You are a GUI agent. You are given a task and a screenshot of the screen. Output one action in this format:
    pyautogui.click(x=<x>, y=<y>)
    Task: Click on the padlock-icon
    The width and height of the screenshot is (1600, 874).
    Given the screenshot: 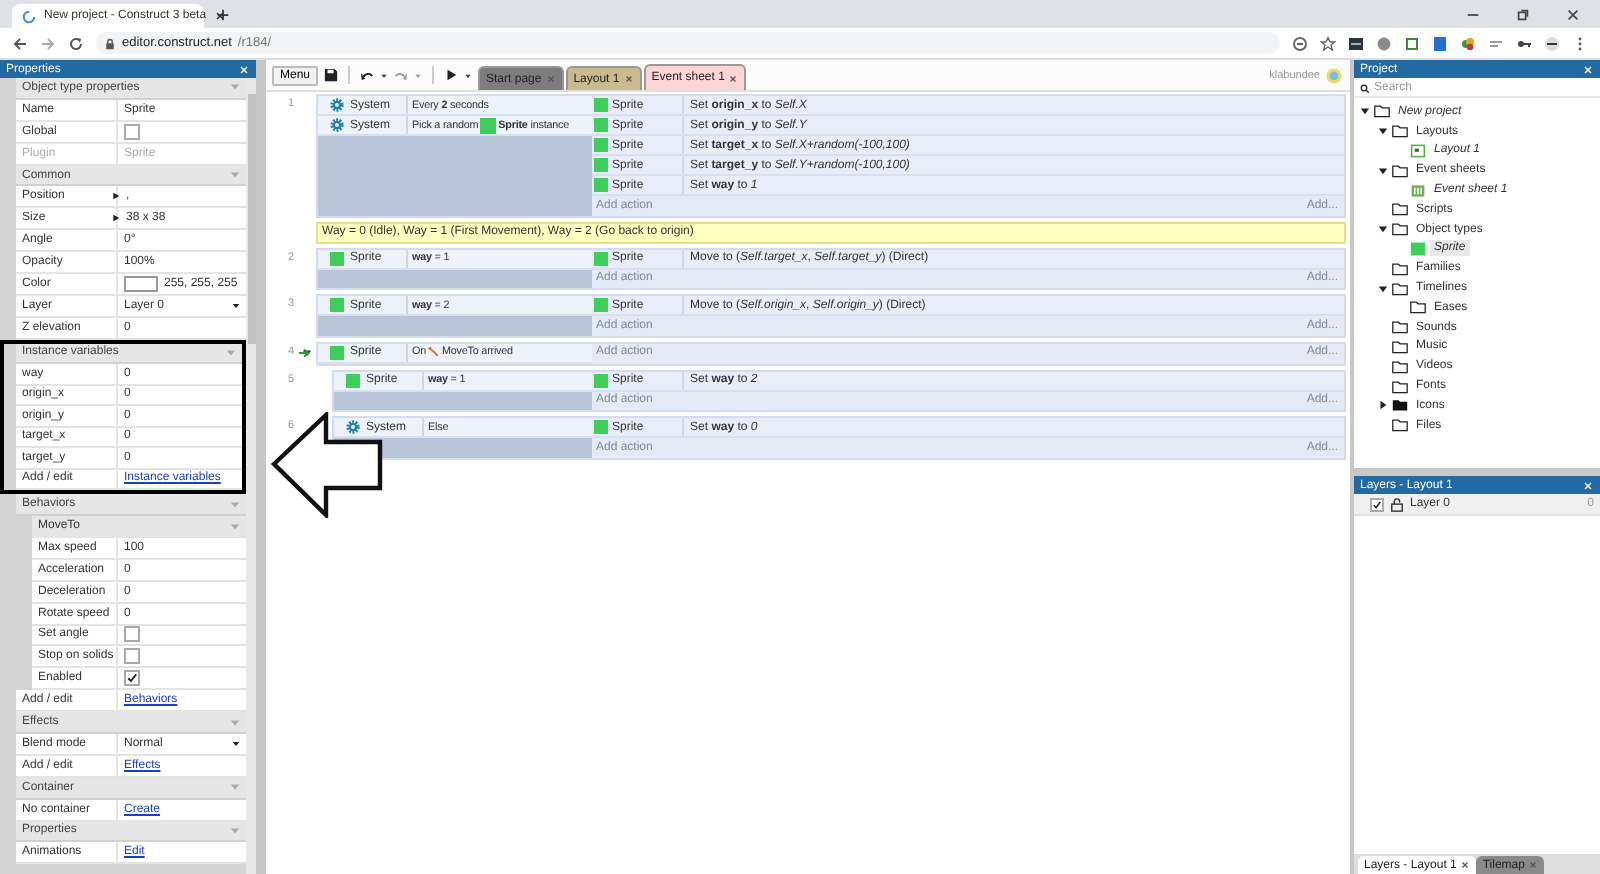 What is the action you would take?
    pyautogui.click(x=1397, y=504)
    